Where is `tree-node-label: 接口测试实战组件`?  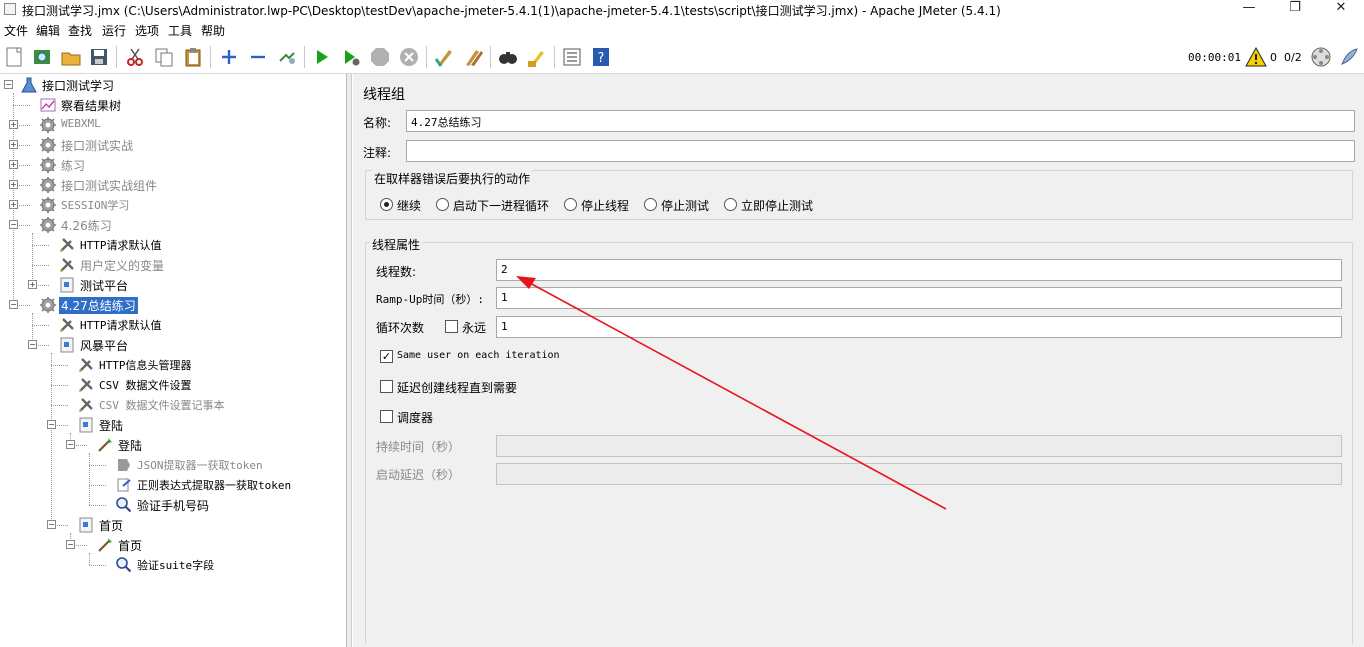 tree-node-label: 接口测试实战组件 is located at coordinates (109, 186).